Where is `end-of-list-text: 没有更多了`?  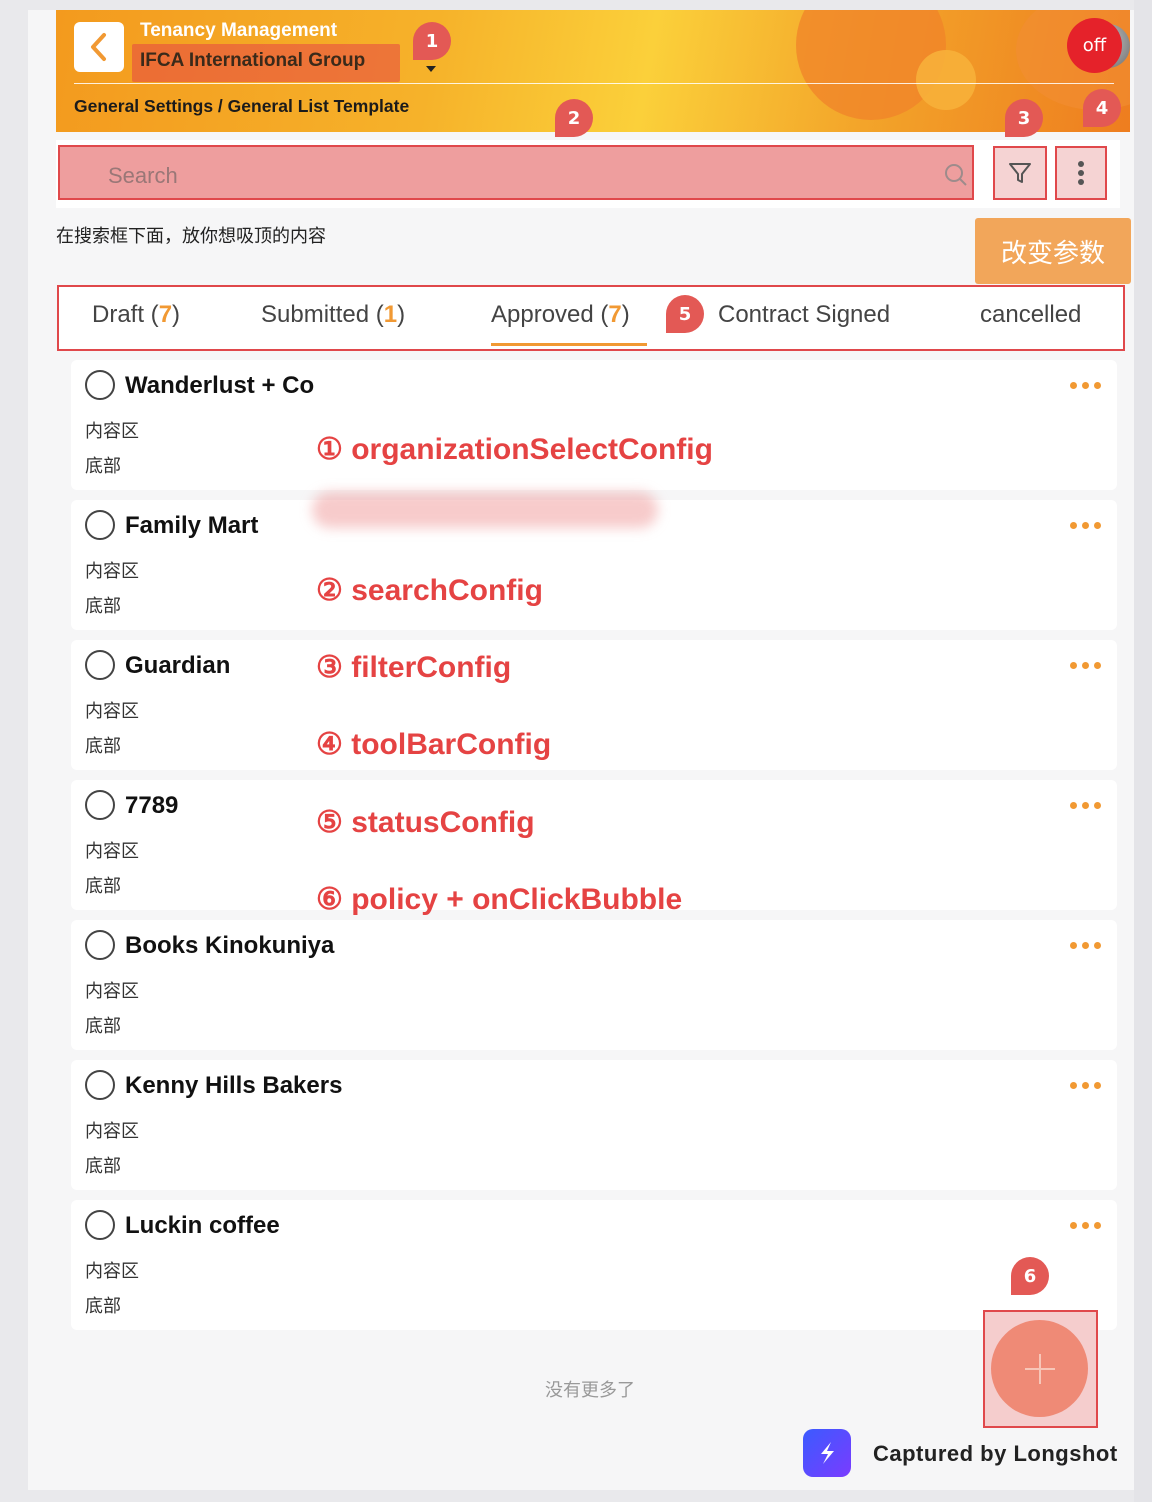
end-of-list-text: 没有更多了 is located at coordinates (590, 1390).